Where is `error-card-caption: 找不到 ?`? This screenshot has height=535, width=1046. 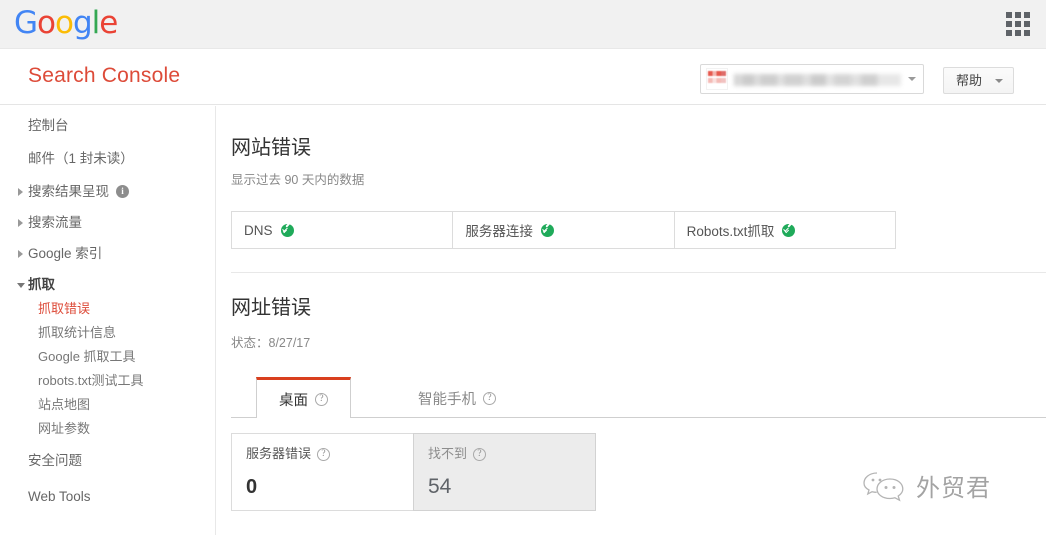
error-card-caption: 找不到 ? is located at coordinates (511, 454).